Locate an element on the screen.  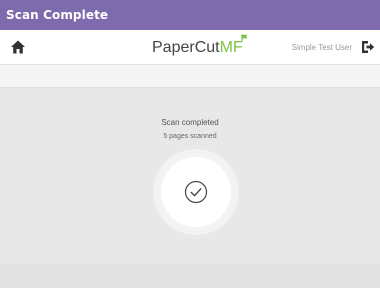
logo-flag-icon is located at coordinates (244, 38).